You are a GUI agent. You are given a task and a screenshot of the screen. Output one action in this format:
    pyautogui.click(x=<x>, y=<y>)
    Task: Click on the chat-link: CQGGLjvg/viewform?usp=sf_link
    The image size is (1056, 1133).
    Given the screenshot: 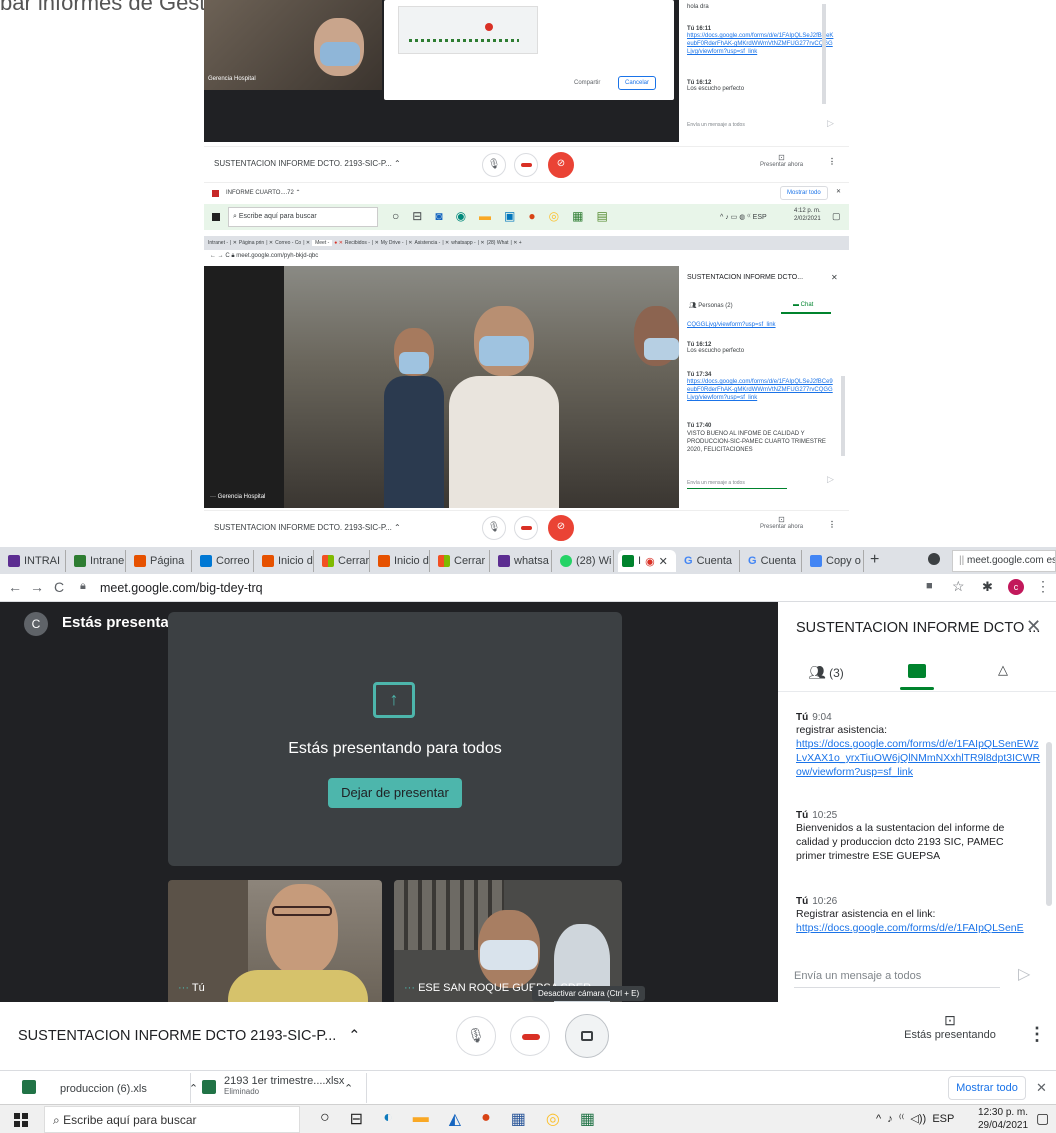 What is the action you would take?
    pyautogui.click(x=731, y=325)
    